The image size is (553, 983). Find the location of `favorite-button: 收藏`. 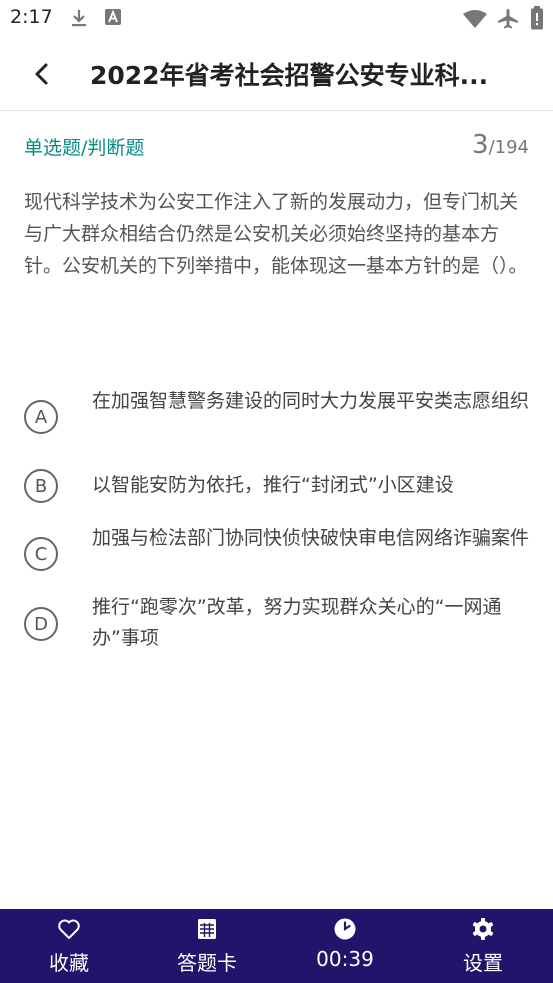

favorite-button: 收藏 is located at coordinates (69, 946).